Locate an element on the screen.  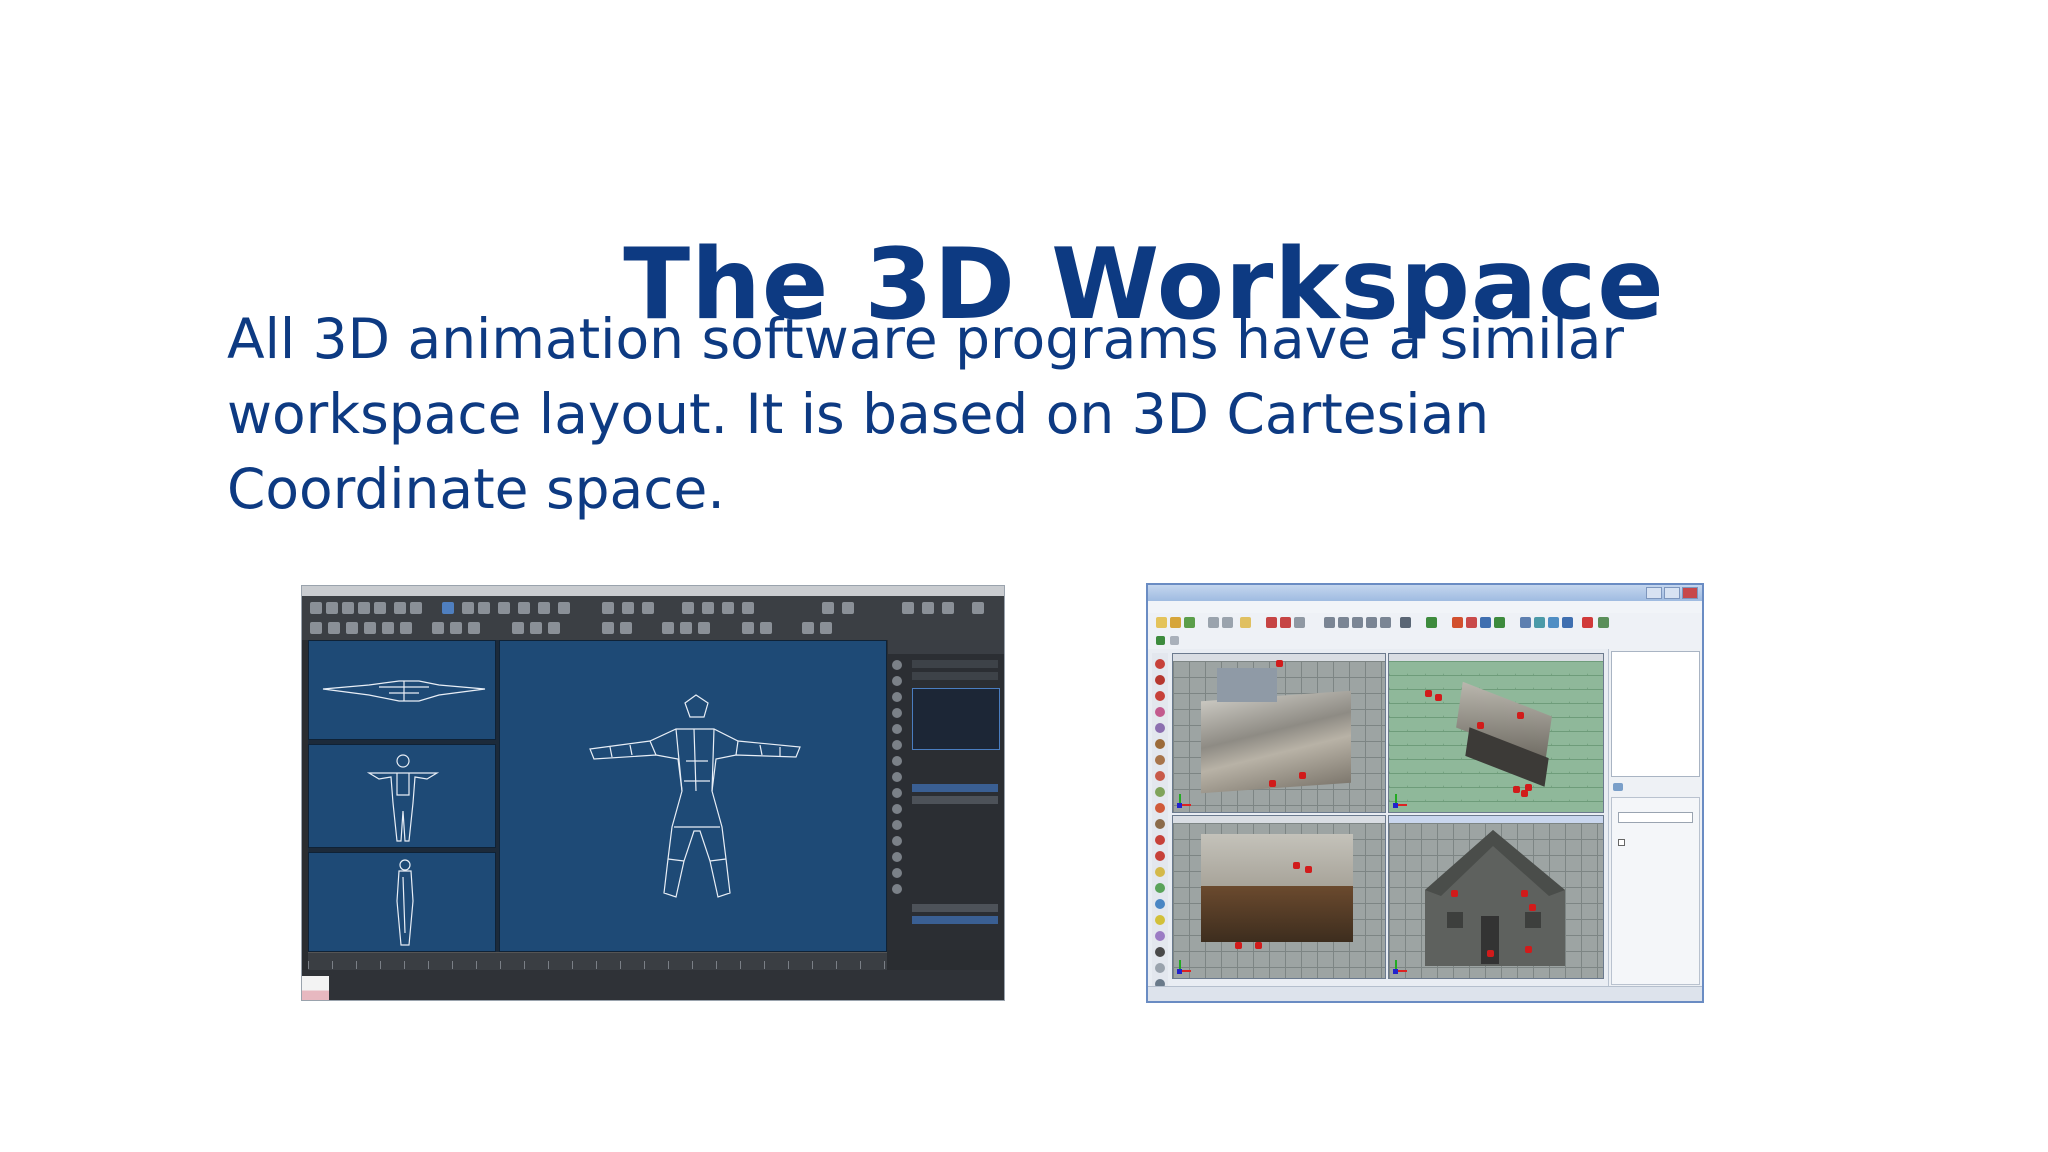
wireframe-character-perspective is located at coordinates (695, 796).